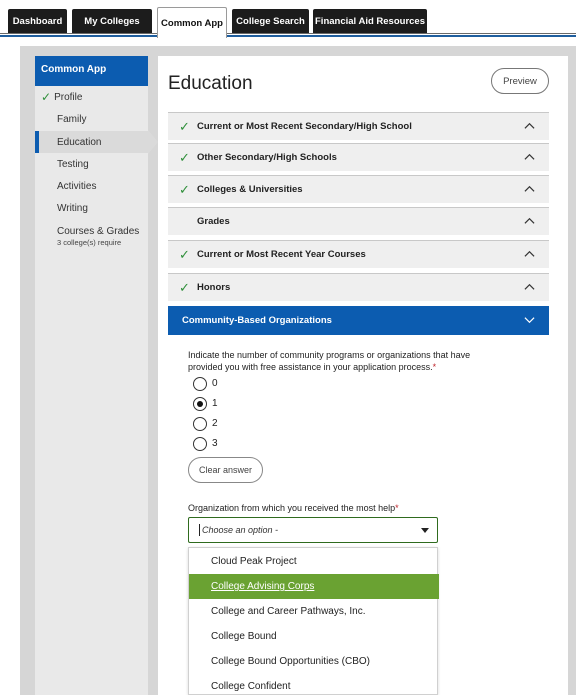 The height and width of the screenshot is (695, 576). I want to click on page-title: Education, so click(210, 83).